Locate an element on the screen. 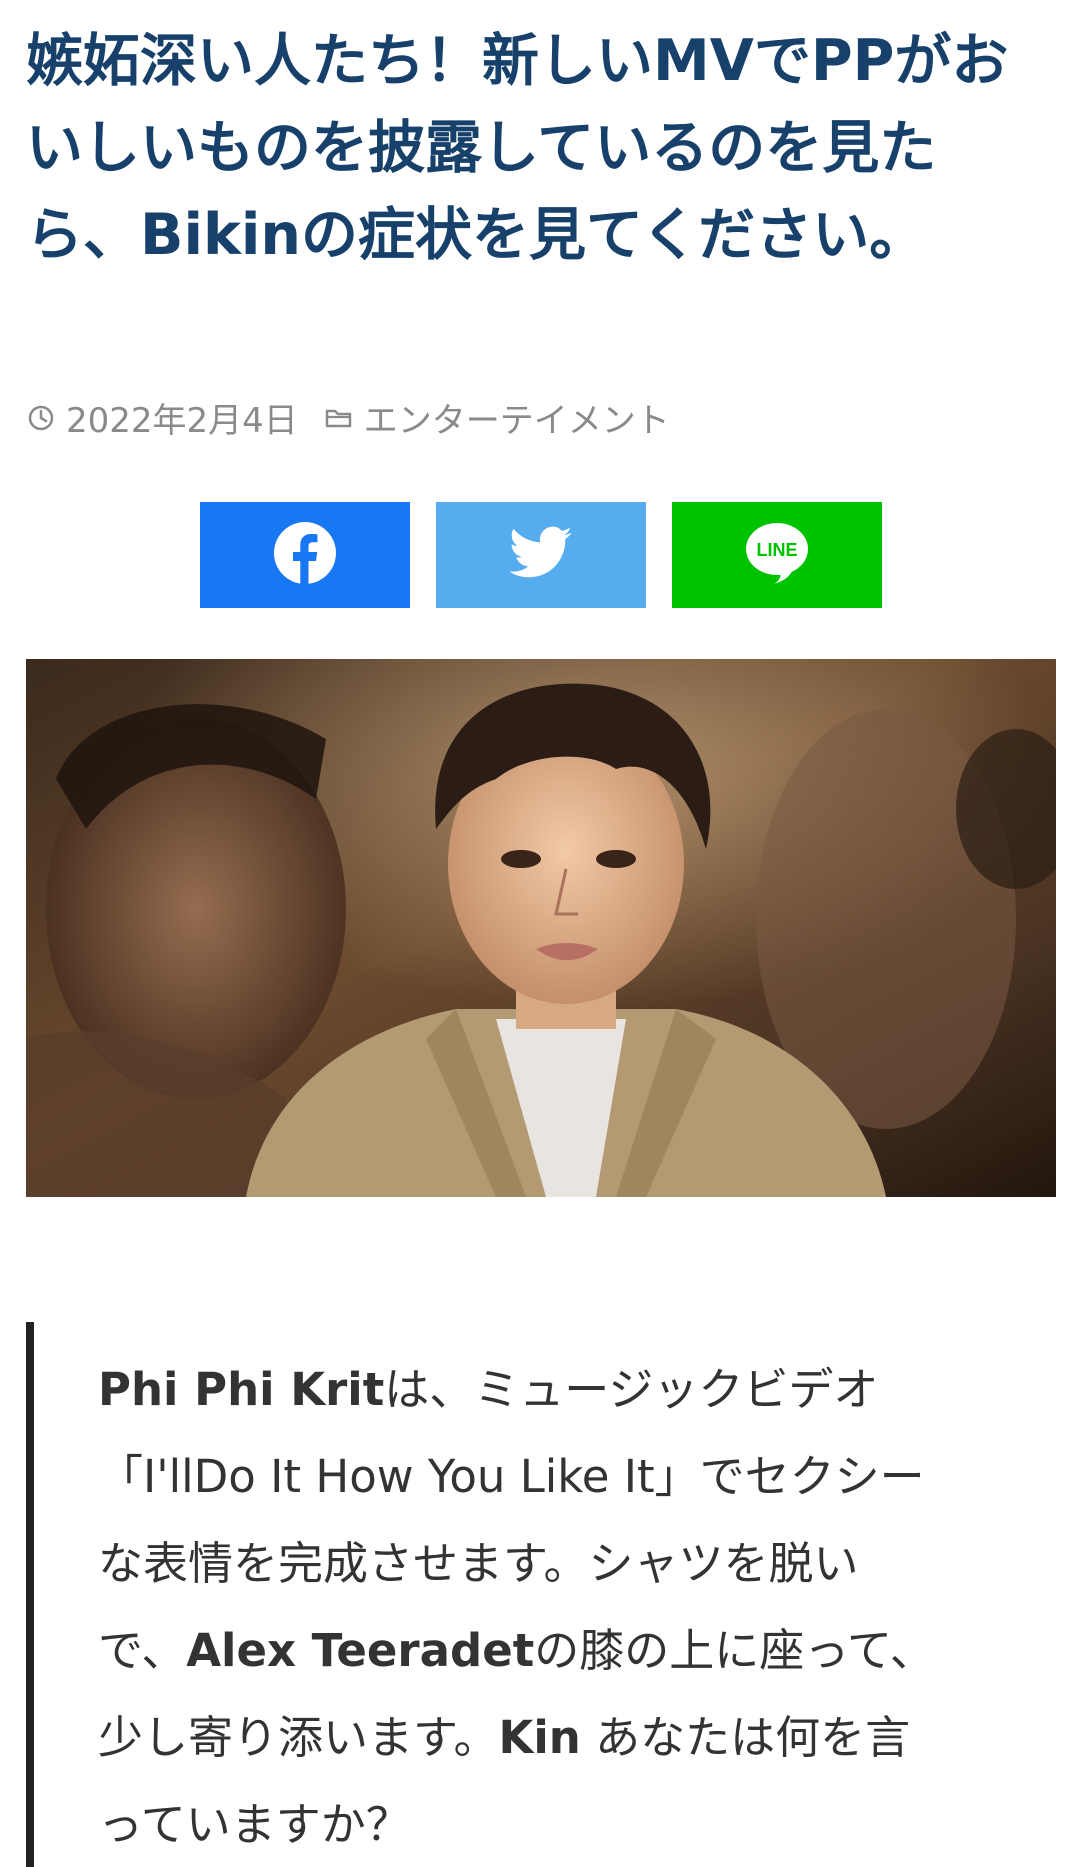 The image size is (1080, 1867). publish-date: 2022年2月4日 is located at coordinates (182, 420).